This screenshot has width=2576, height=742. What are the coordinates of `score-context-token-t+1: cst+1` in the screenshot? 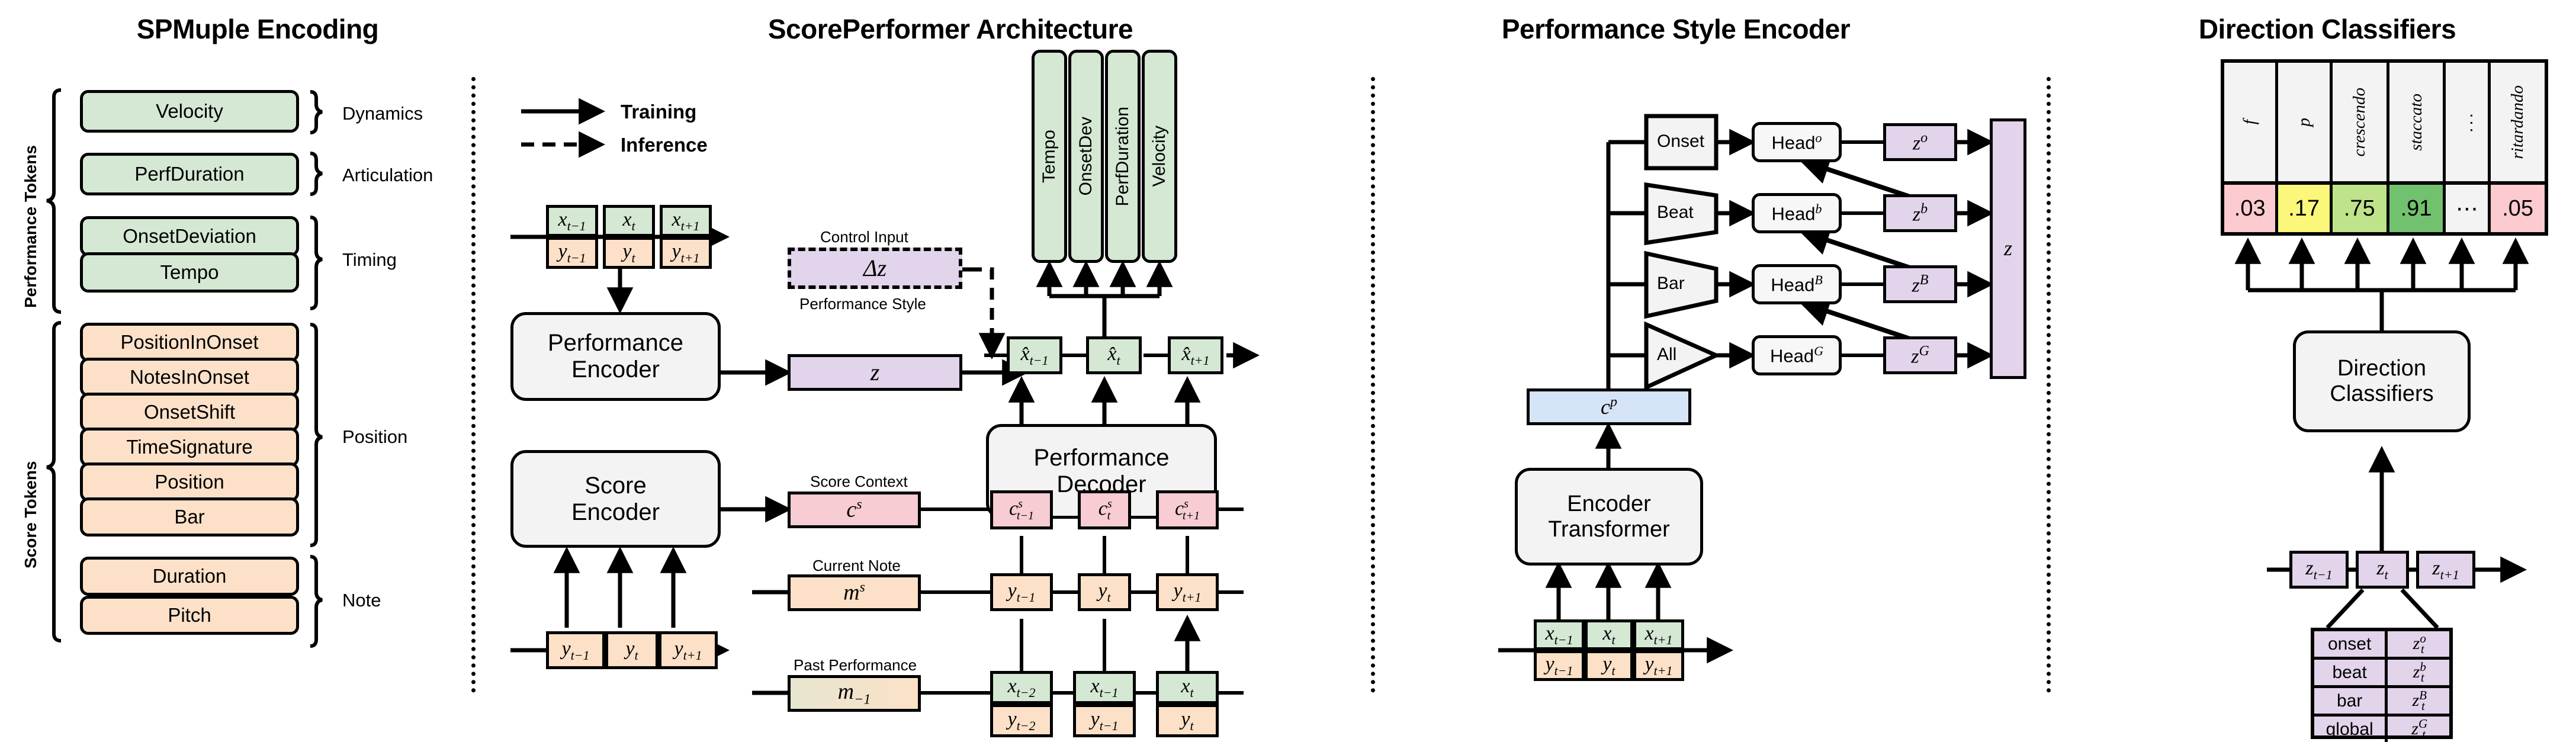 It's located at (1187, 509).